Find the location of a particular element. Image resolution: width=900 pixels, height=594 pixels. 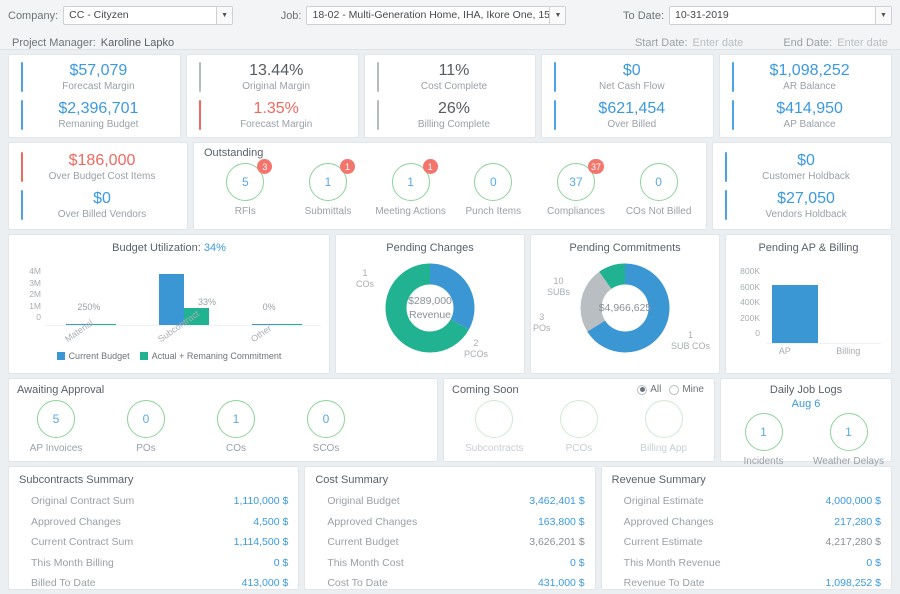

count-badge: 3 is located at coordinates (265, 166).